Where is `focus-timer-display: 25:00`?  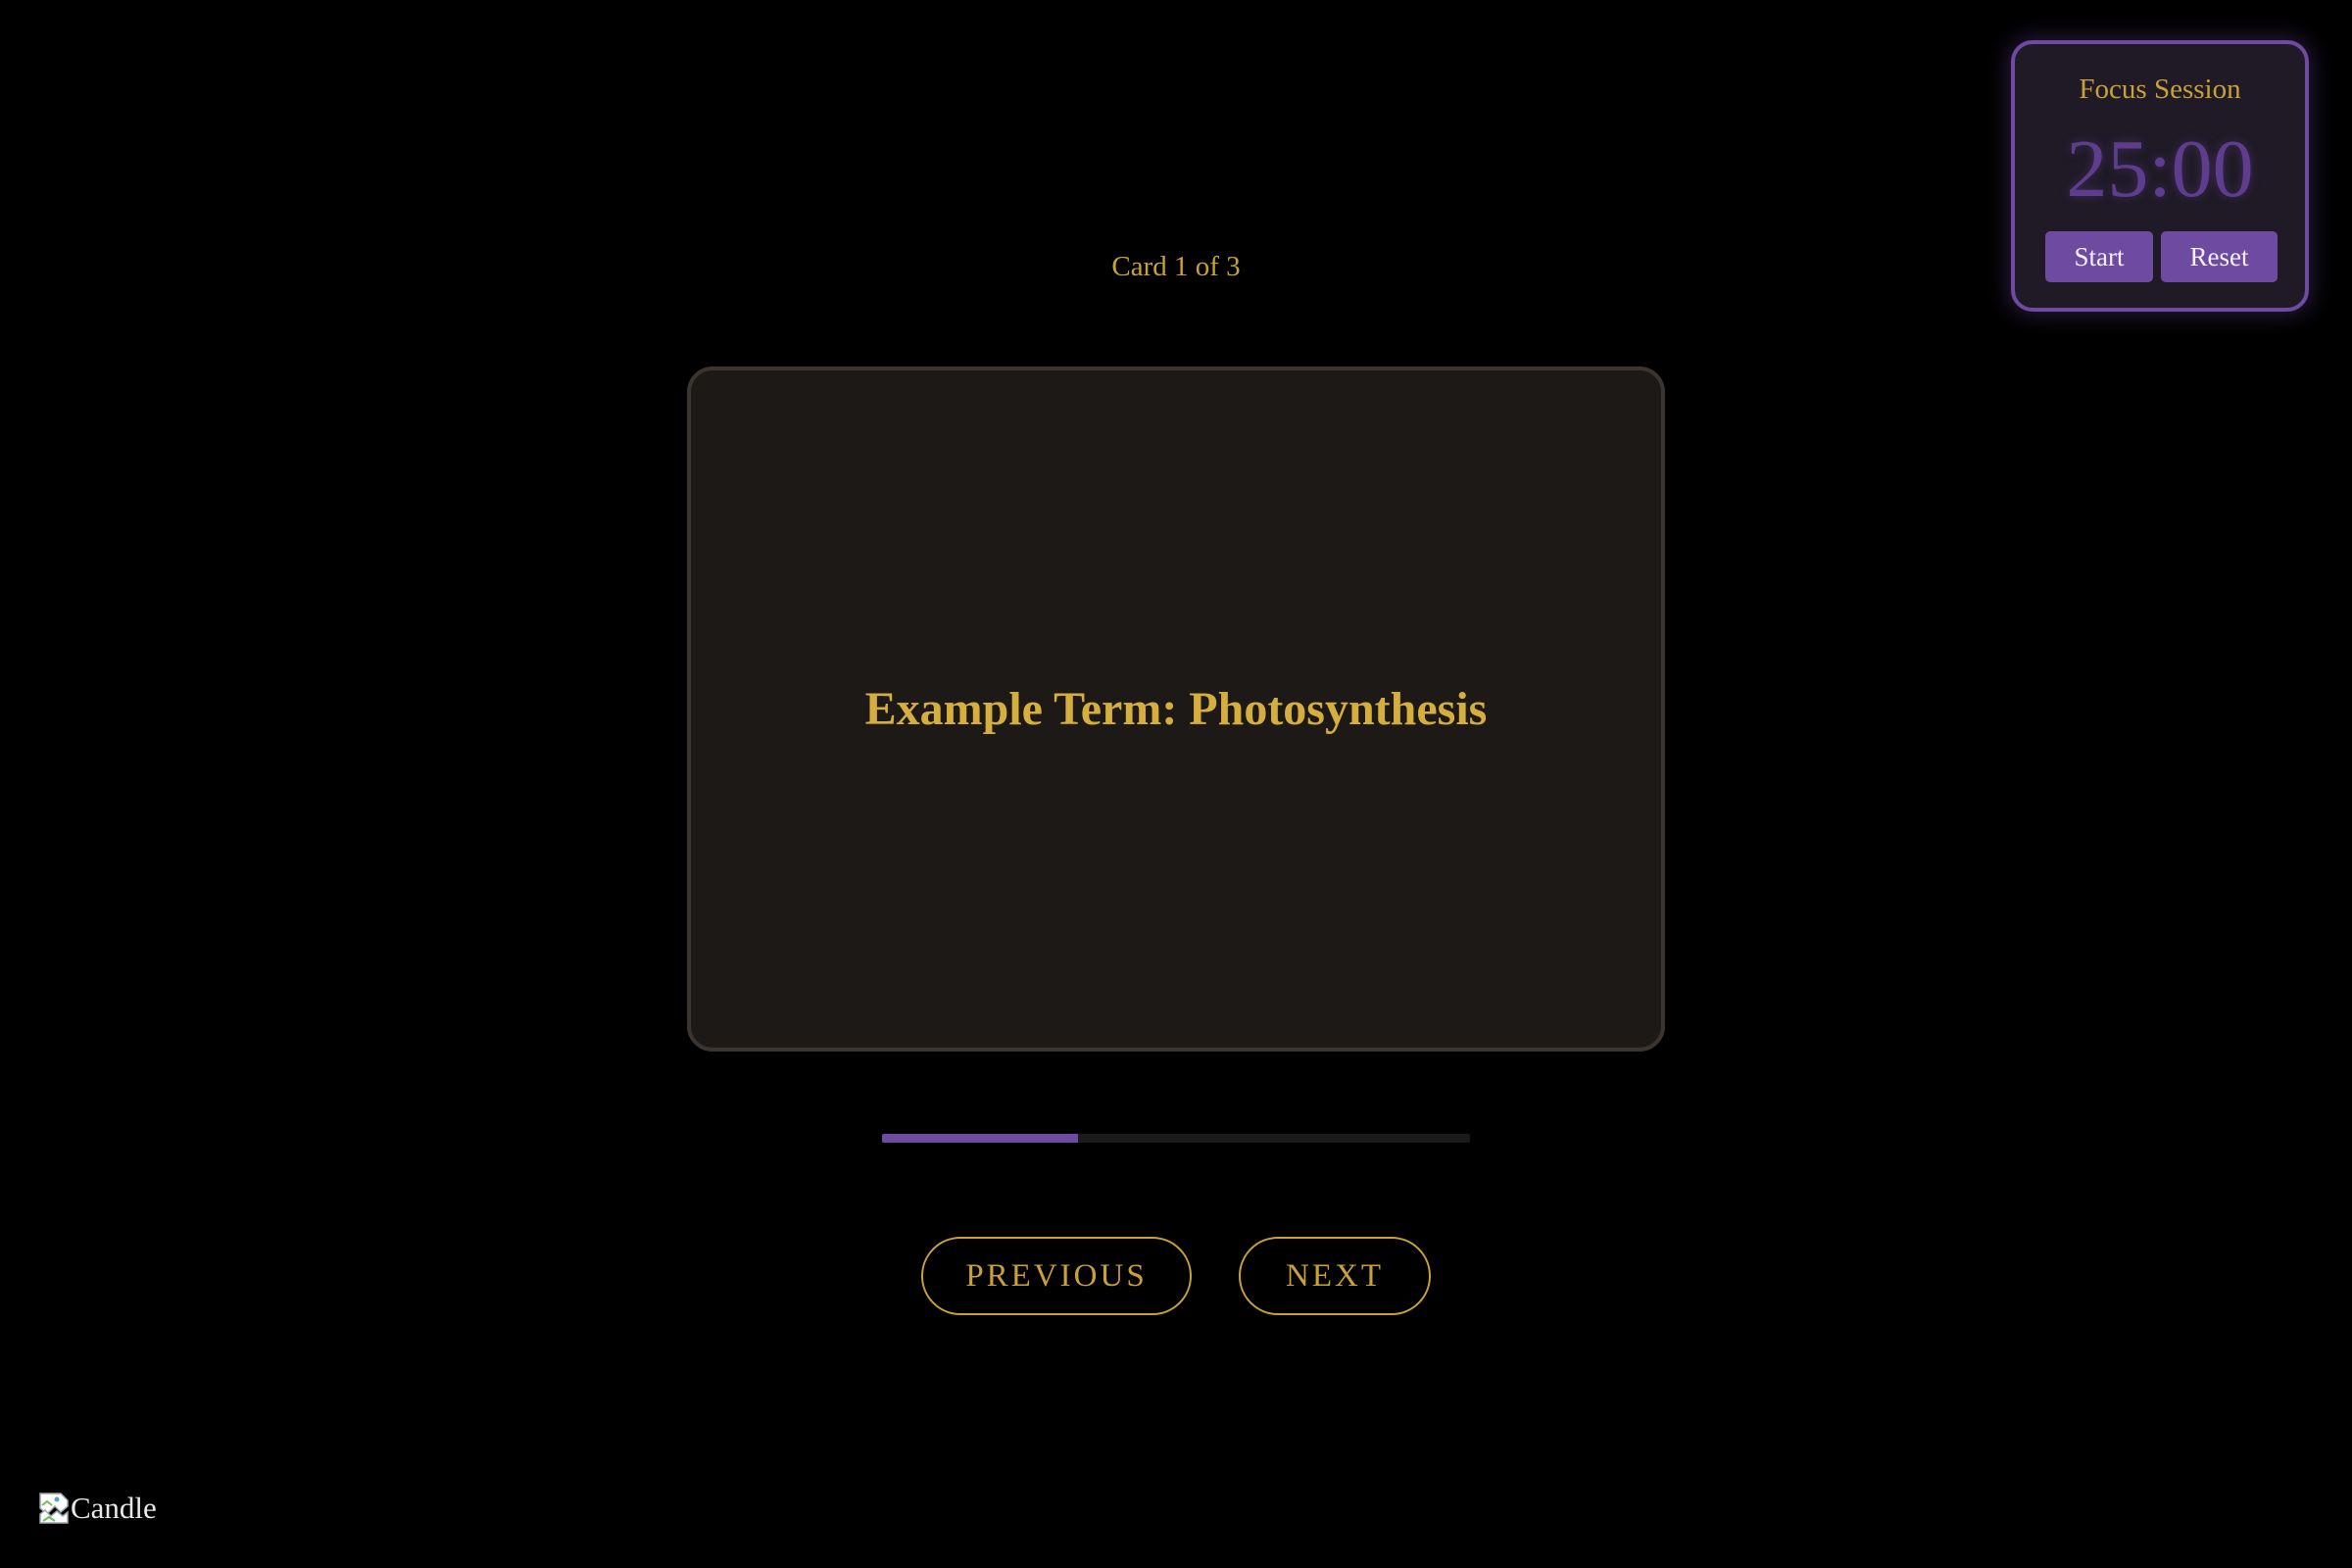
focus-timer-display: 25:00 is located at coordinates (2160, 169).